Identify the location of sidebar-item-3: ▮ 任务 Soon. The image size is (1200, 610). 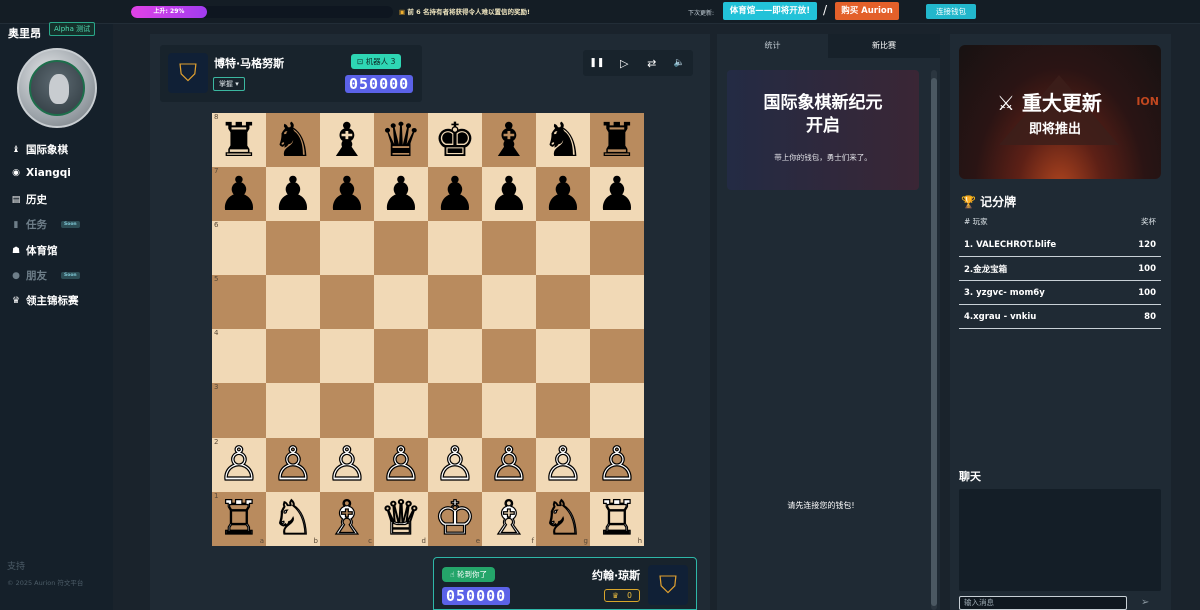
(45, 224).